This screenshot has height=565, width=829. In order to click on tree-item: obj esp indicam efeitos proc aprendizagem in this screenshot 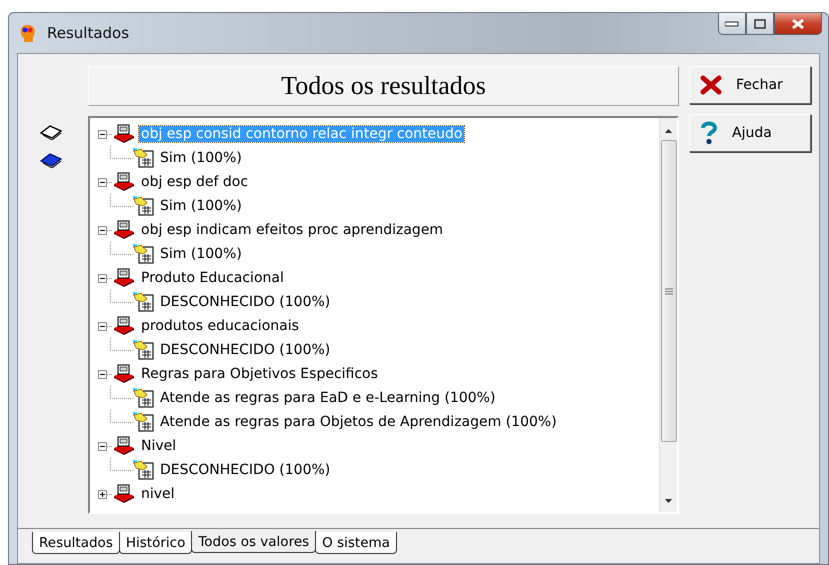, I will do `click(292, 230)`.